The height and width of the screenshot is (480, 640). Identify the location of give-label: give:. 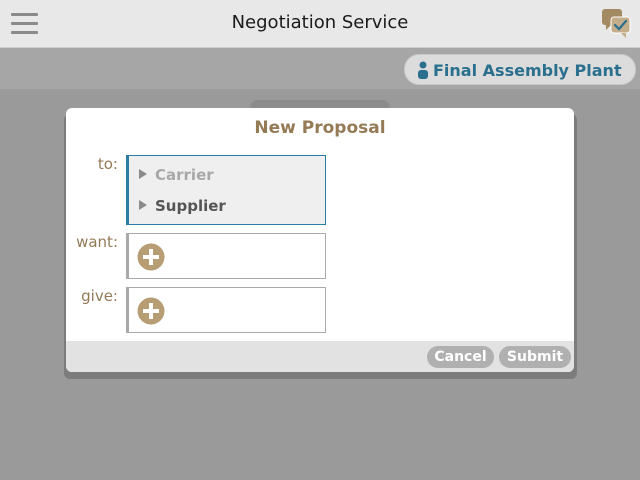
(99, 296).